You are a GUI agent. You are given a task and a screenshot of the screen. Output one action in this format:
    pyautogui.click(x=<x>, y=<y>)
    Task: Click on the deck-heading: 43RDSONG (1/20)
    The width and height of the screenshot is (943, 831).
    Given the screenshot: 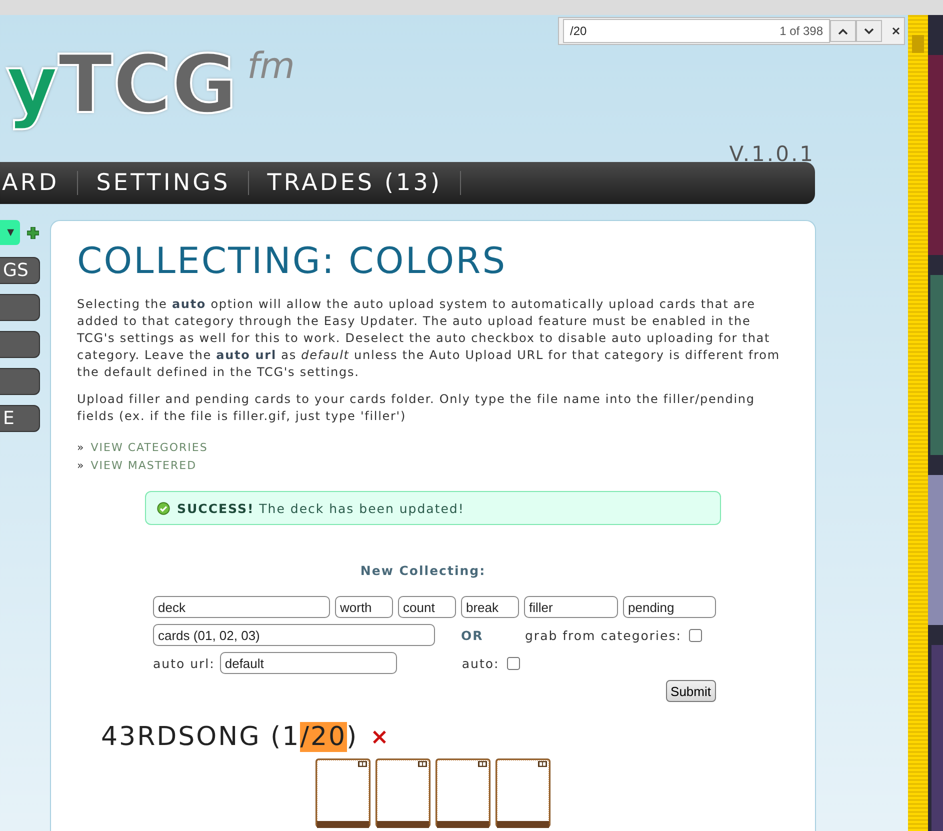 What is the action you would take?
    pyautogui.click(x=229, y=737)
    